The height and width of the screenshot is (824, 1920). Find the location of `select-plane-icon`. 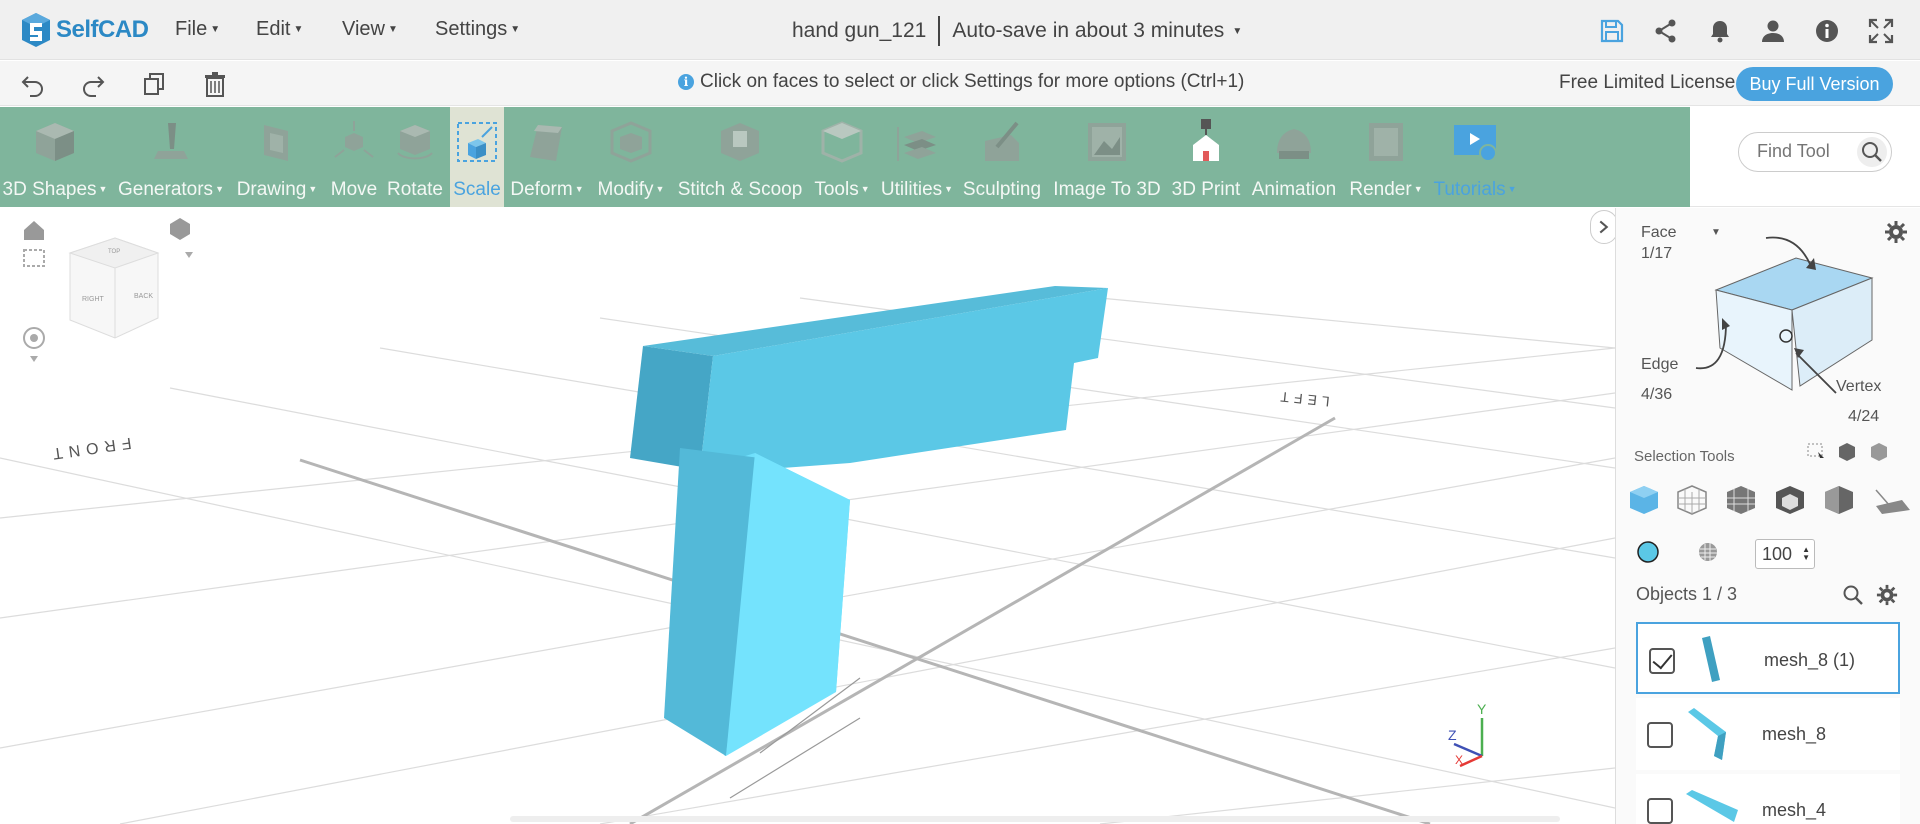

select-plane-icon is located at coordinates (1892, 501).